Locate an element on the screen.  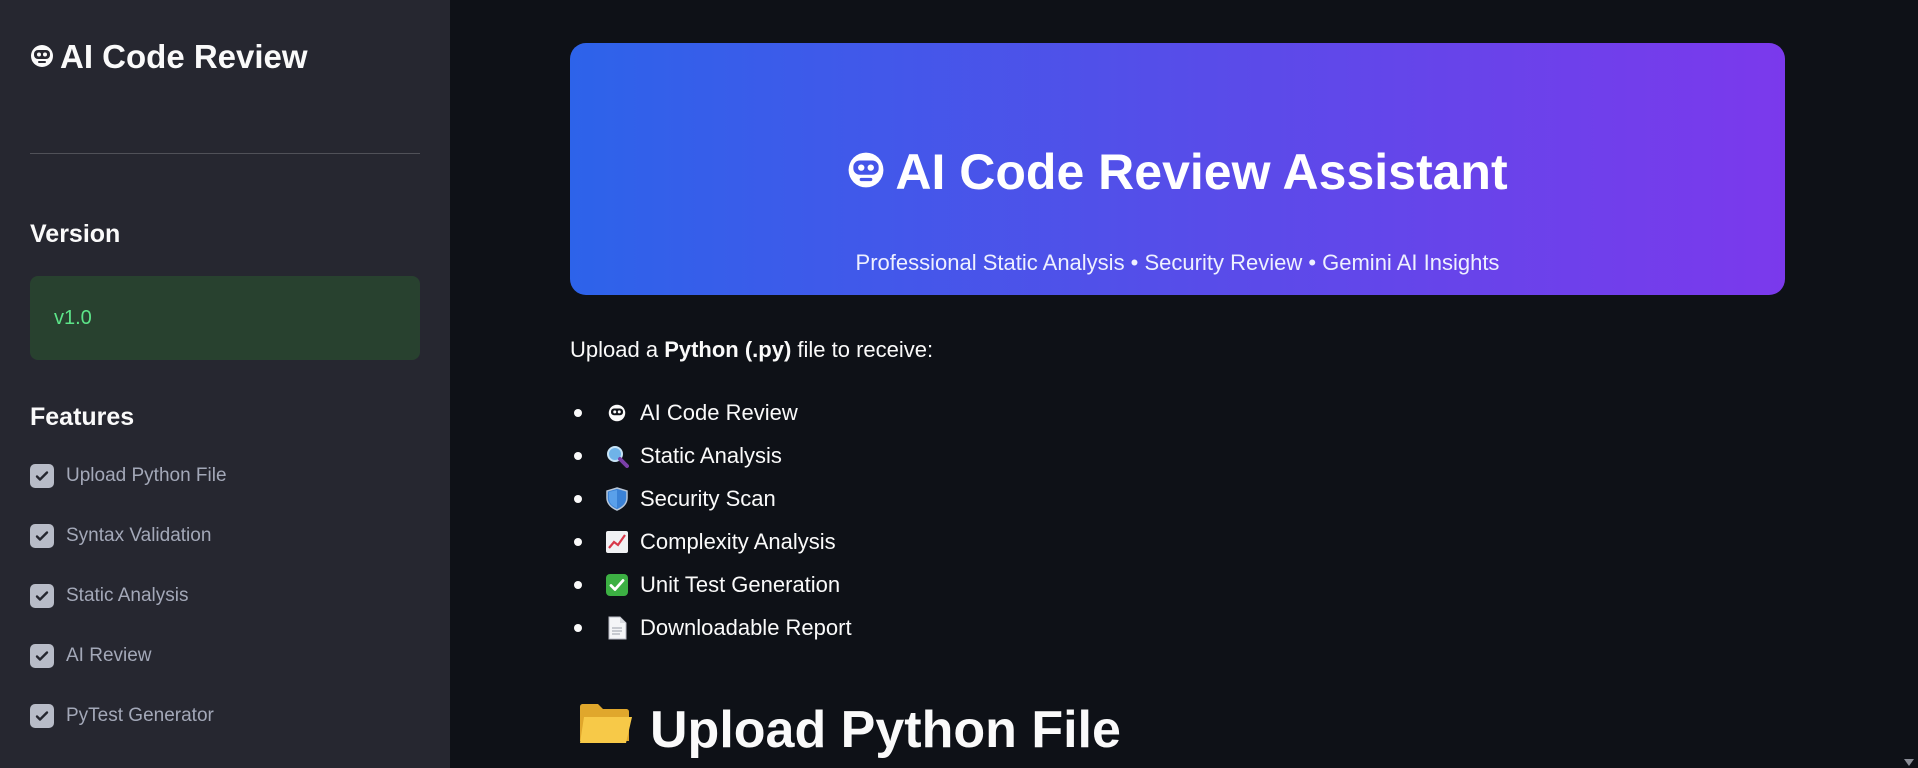
chart-icon is located at coordinates (617, 542).